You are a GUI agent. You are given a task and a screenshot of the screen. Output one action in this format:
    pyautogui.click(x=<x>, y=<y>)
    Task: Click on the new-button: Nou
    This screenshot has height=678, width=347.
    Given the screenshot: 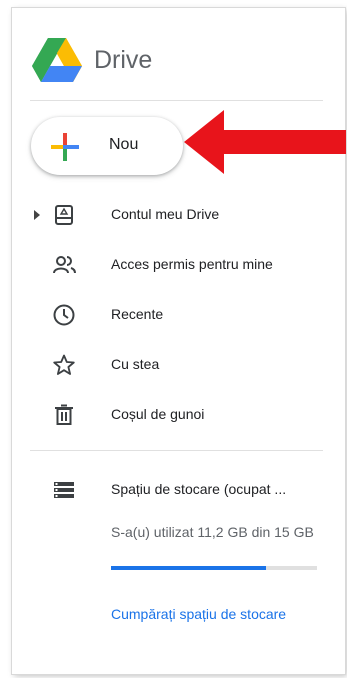 What is the action you would take?
    pyautogui.click(x=107, y=146)
    